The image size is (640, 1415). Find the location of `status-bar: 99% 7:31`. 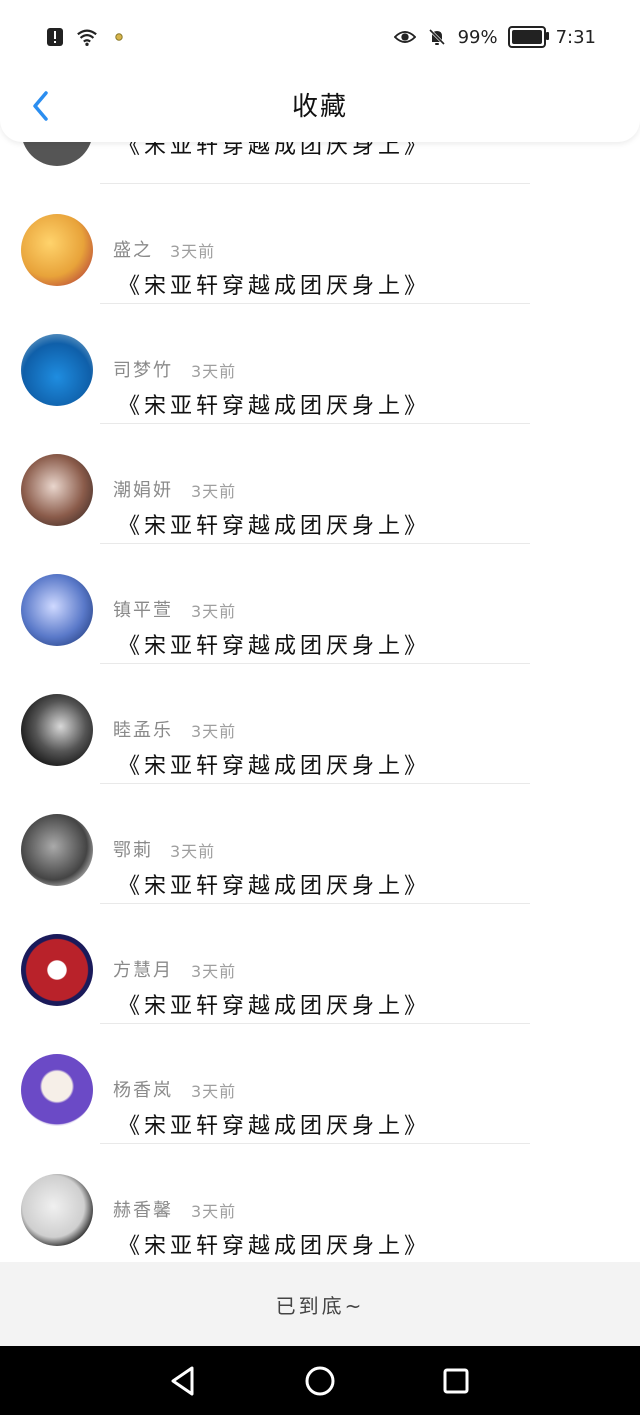

status-bar: 99% 7:31 is located at coordinates (320, 38).